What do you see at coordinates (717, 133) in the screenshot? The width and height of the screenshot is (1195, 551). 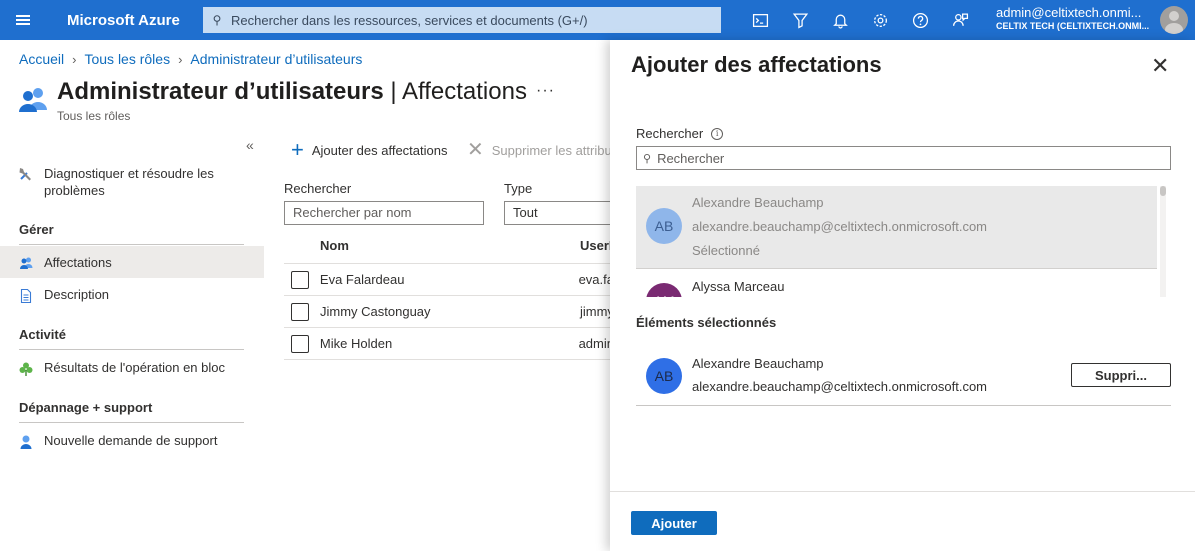 I see `info-icon: i` at bounding box center [717, 133].